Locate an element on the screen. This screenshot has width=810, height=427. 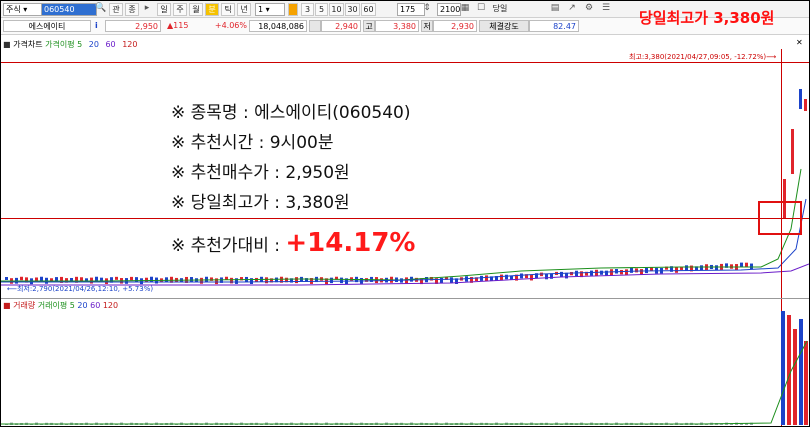
annot-stock-name: ※ 종목명 : 에스에이티(060540) is located at coordinates (291, 113).